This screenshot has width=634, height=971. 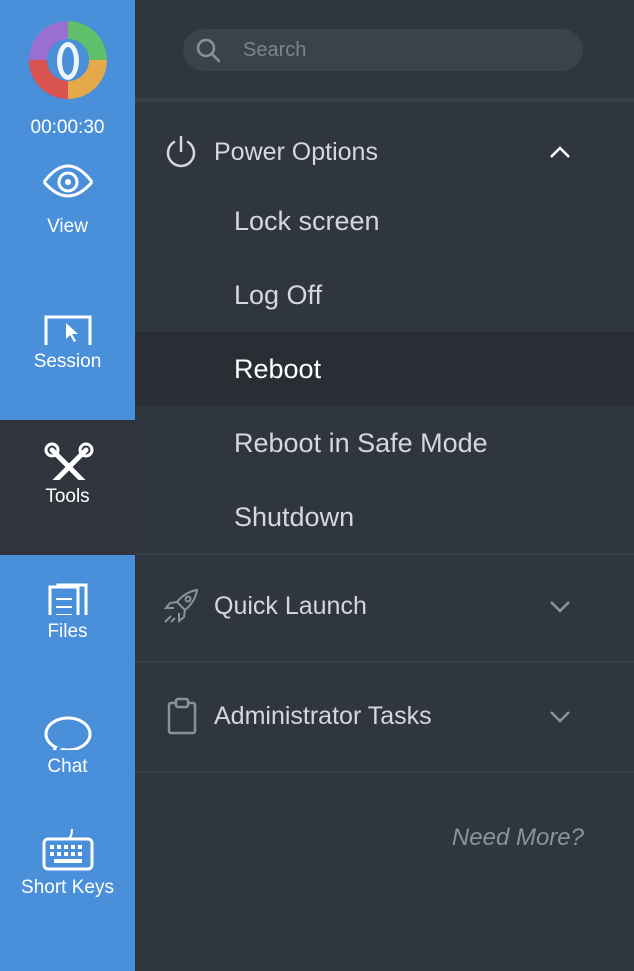 I want to click on menu-item-log-off: Log Off, so click(x=384, y=295).